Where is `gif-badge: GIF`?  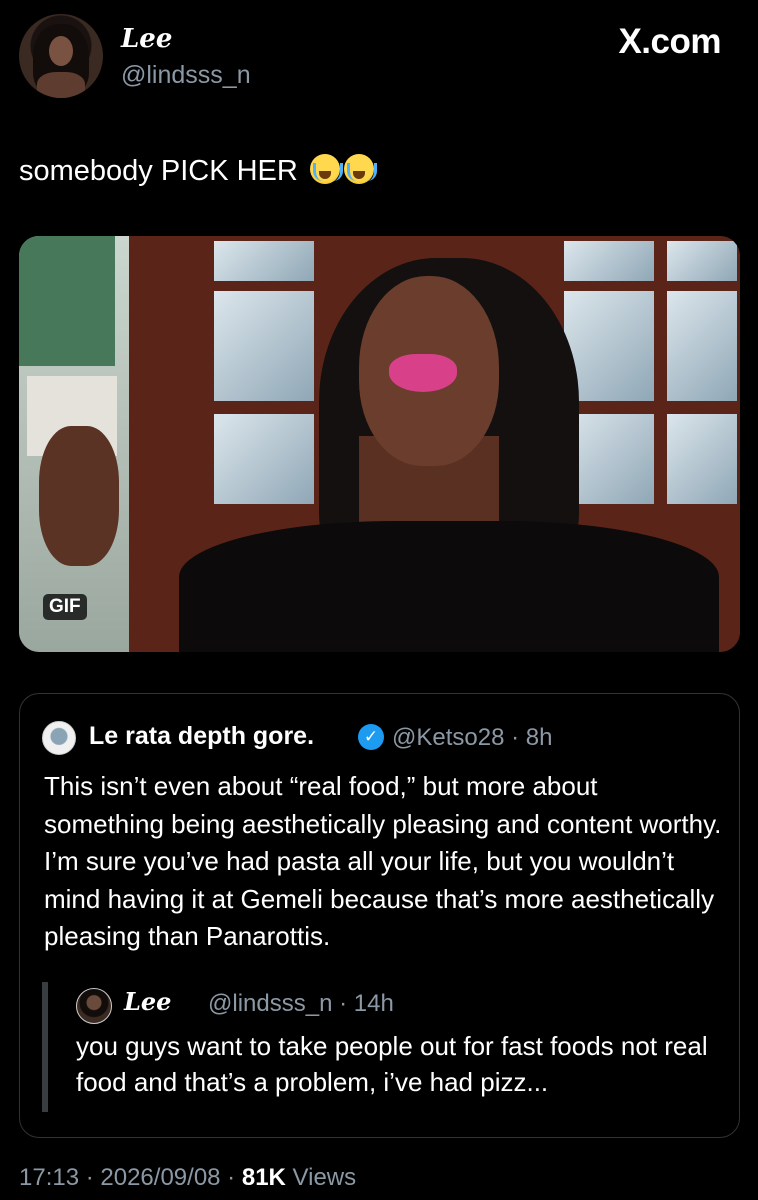
gif-badge: GIF is located at coordinates (65, 607).